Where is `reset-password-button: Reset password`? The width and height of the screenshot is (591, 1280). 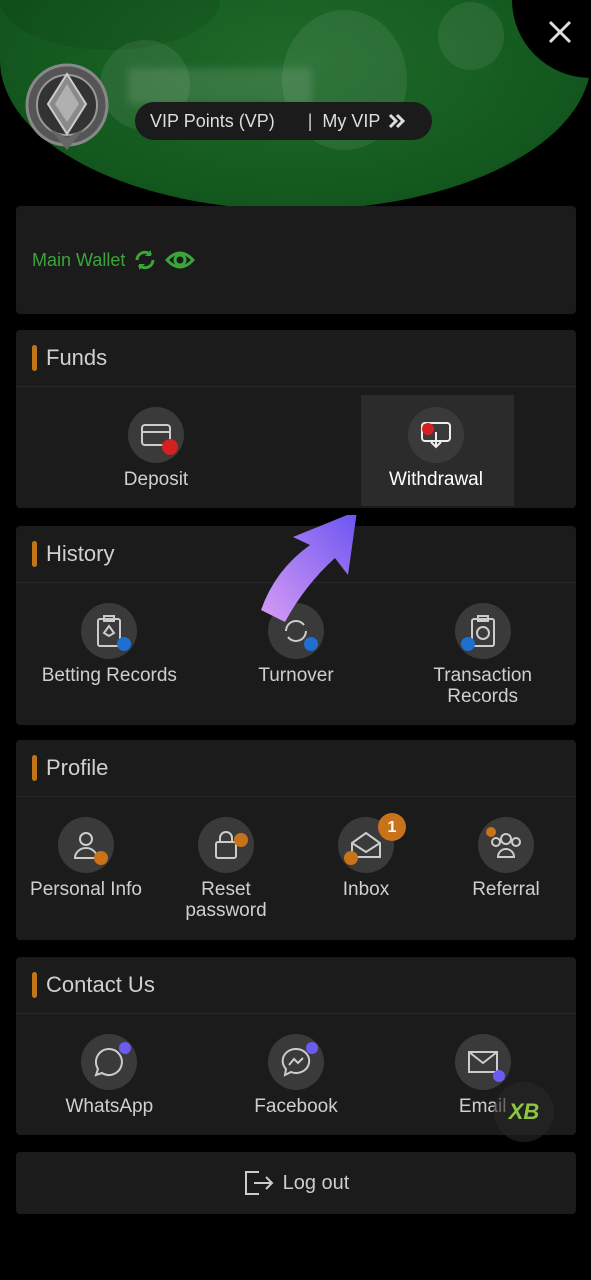 reset-password-button: Reset password is located at coordinates (226, 859).